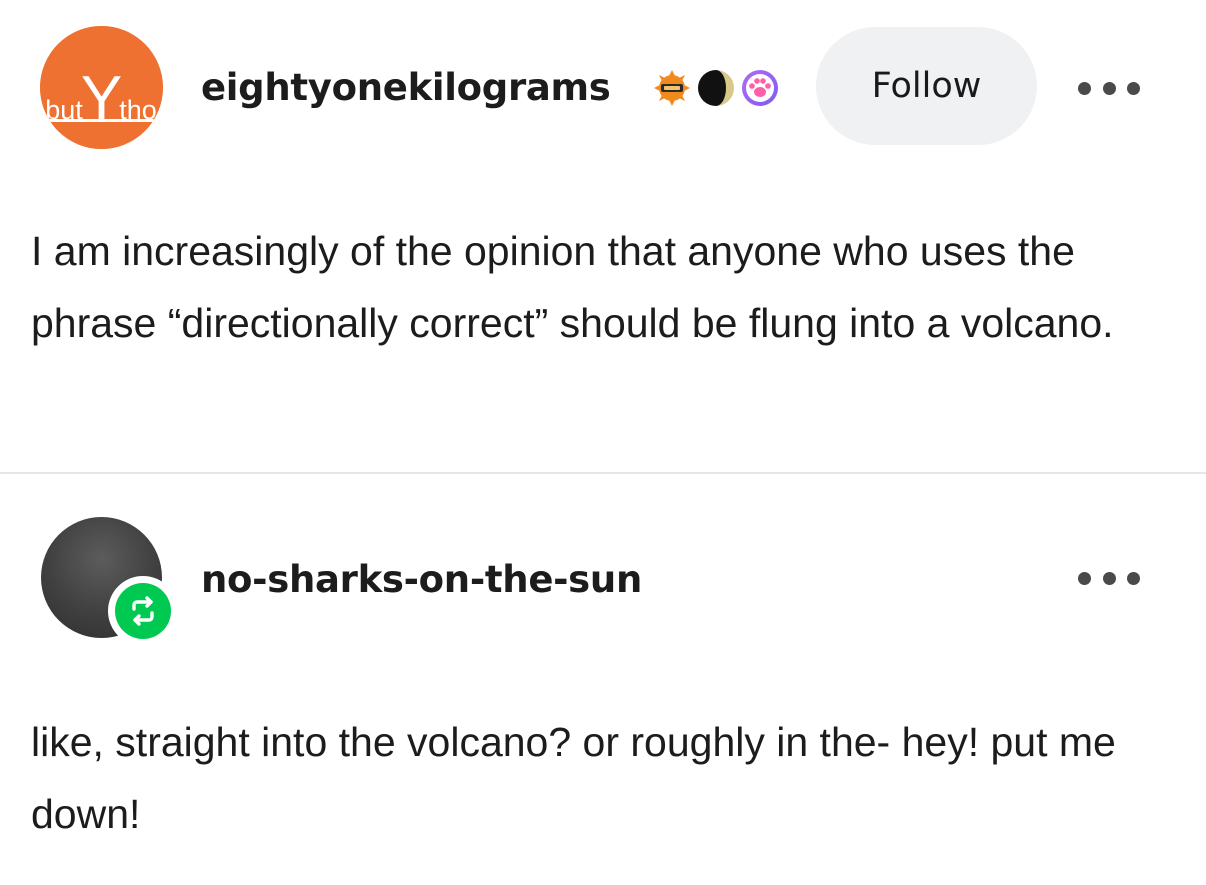 This screenshot has height=885, width=1206. What do you see at coordinates (421, 580) in the screenshot?
I see `username: no-sharks-on-the-sun` at bounding box center [421, 580].